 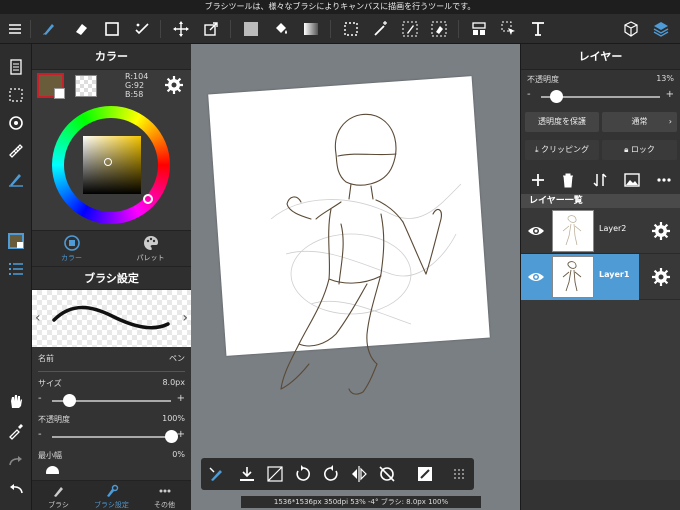 I want to click on snapshot-icon, so click(x=425, y=474).